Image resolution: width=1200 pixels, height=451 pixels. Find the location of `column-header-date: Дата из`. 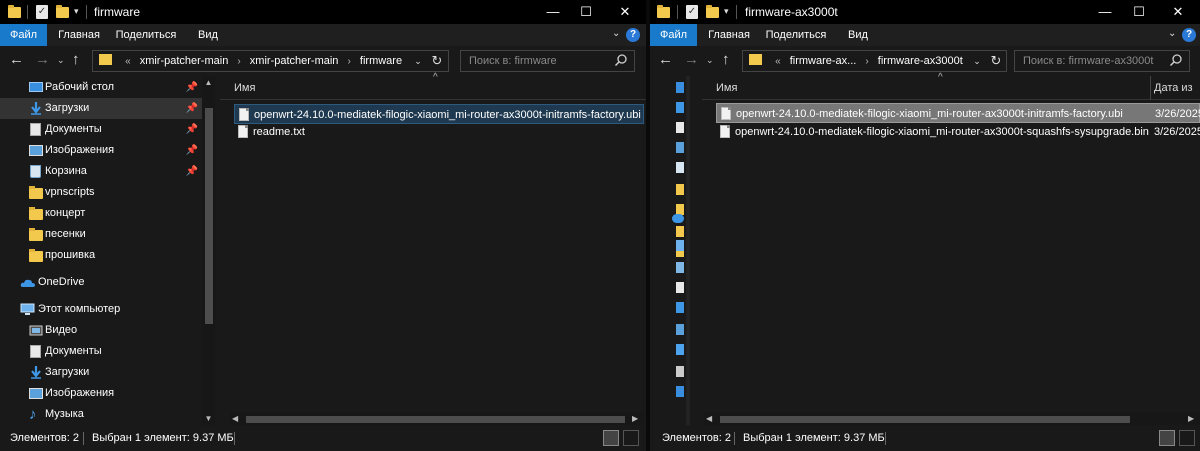

column-header-date: Дата из is located at coordinates (1173, 88).